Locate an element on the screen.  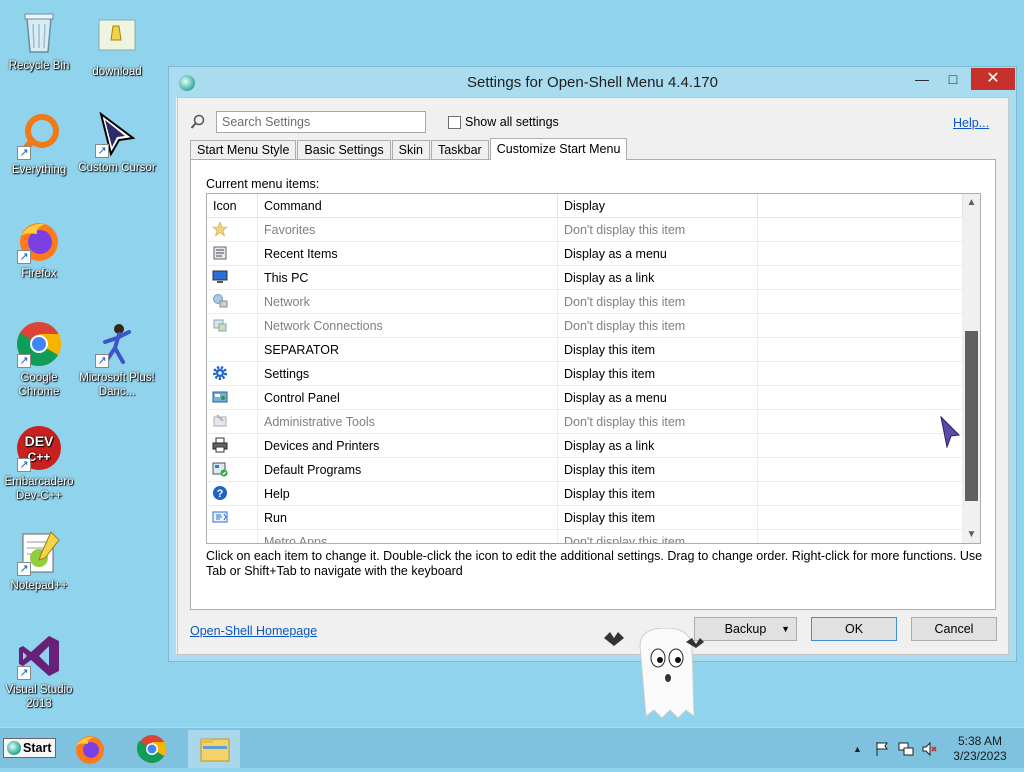
action-center-flag-icon is located at coordinates (882, 750).